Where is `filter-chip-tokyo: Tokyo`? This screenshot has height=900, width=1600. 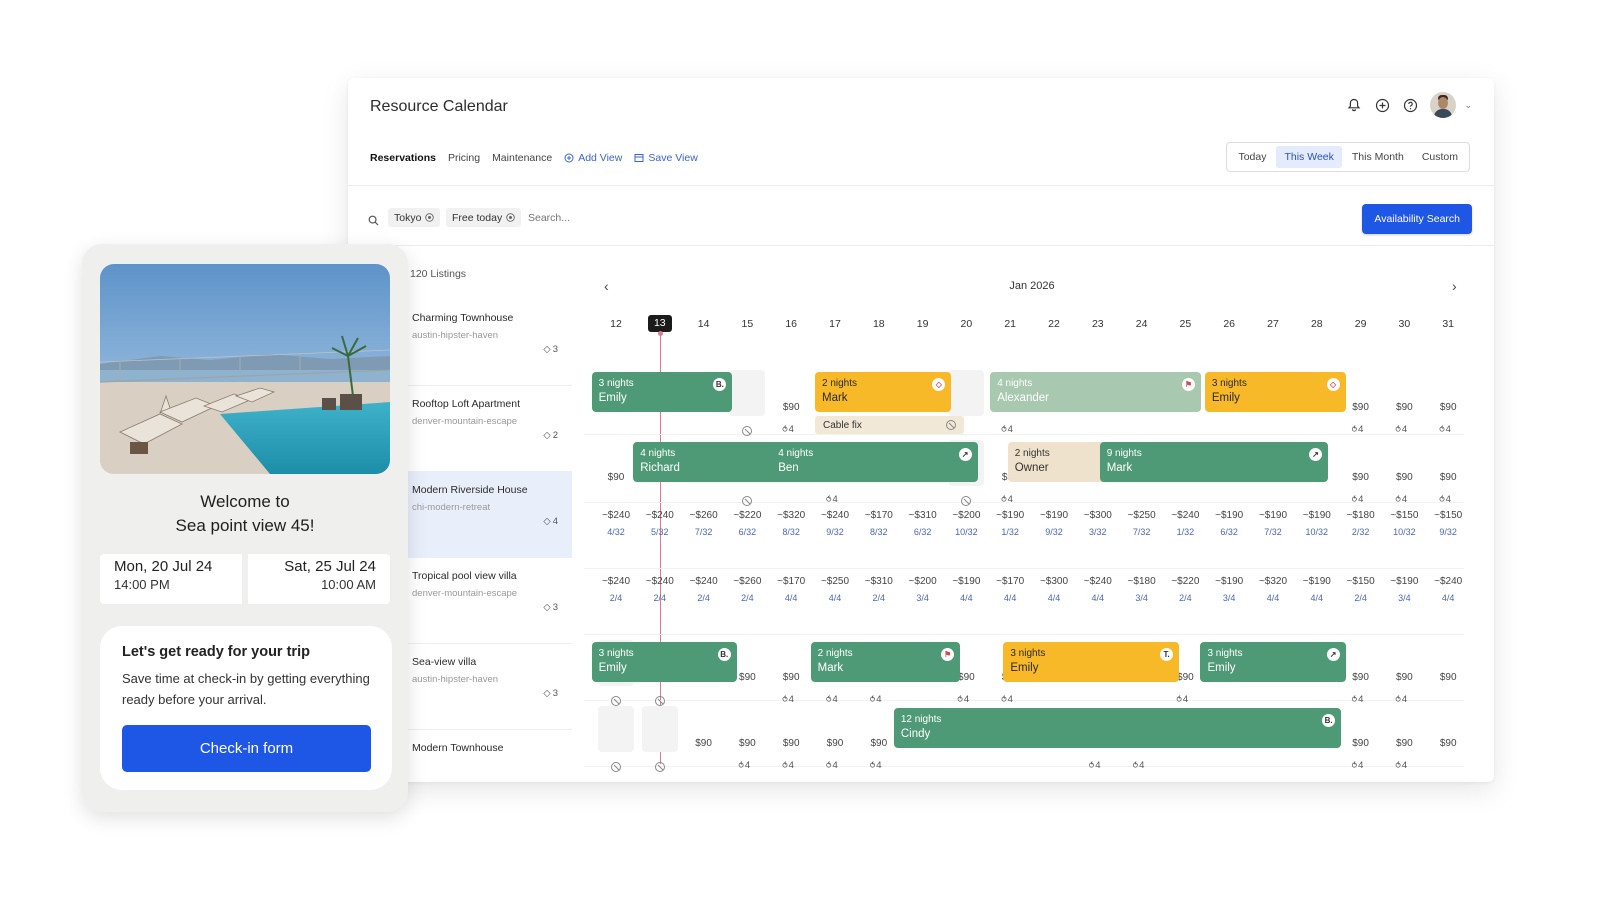
filter-chip-tokyo: Tokyo is located at coordinates (414, 217).